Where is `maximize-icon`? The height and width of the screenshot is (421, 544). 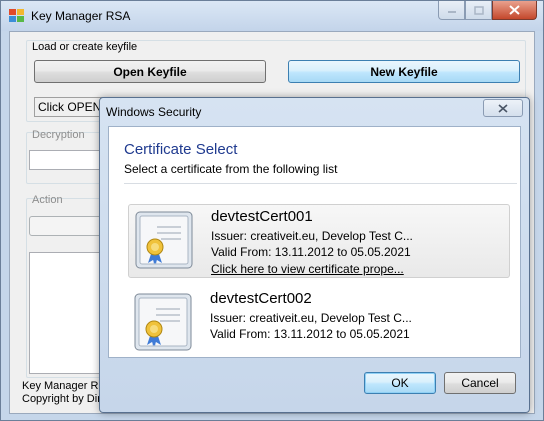
maximize-icon is located at coordinates (478, 10).